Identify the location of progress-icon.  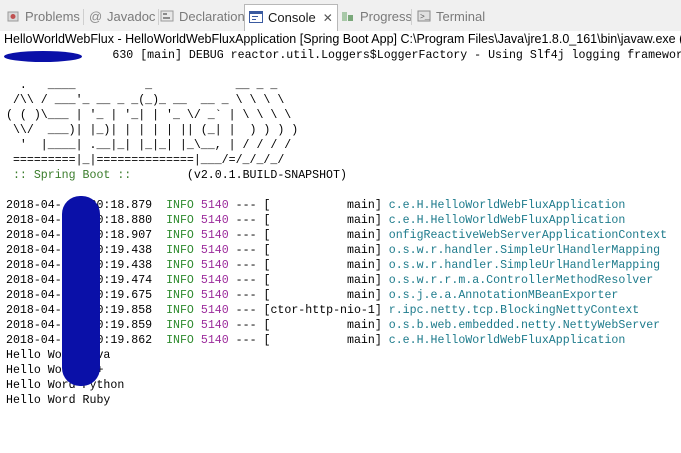
(348, 15).